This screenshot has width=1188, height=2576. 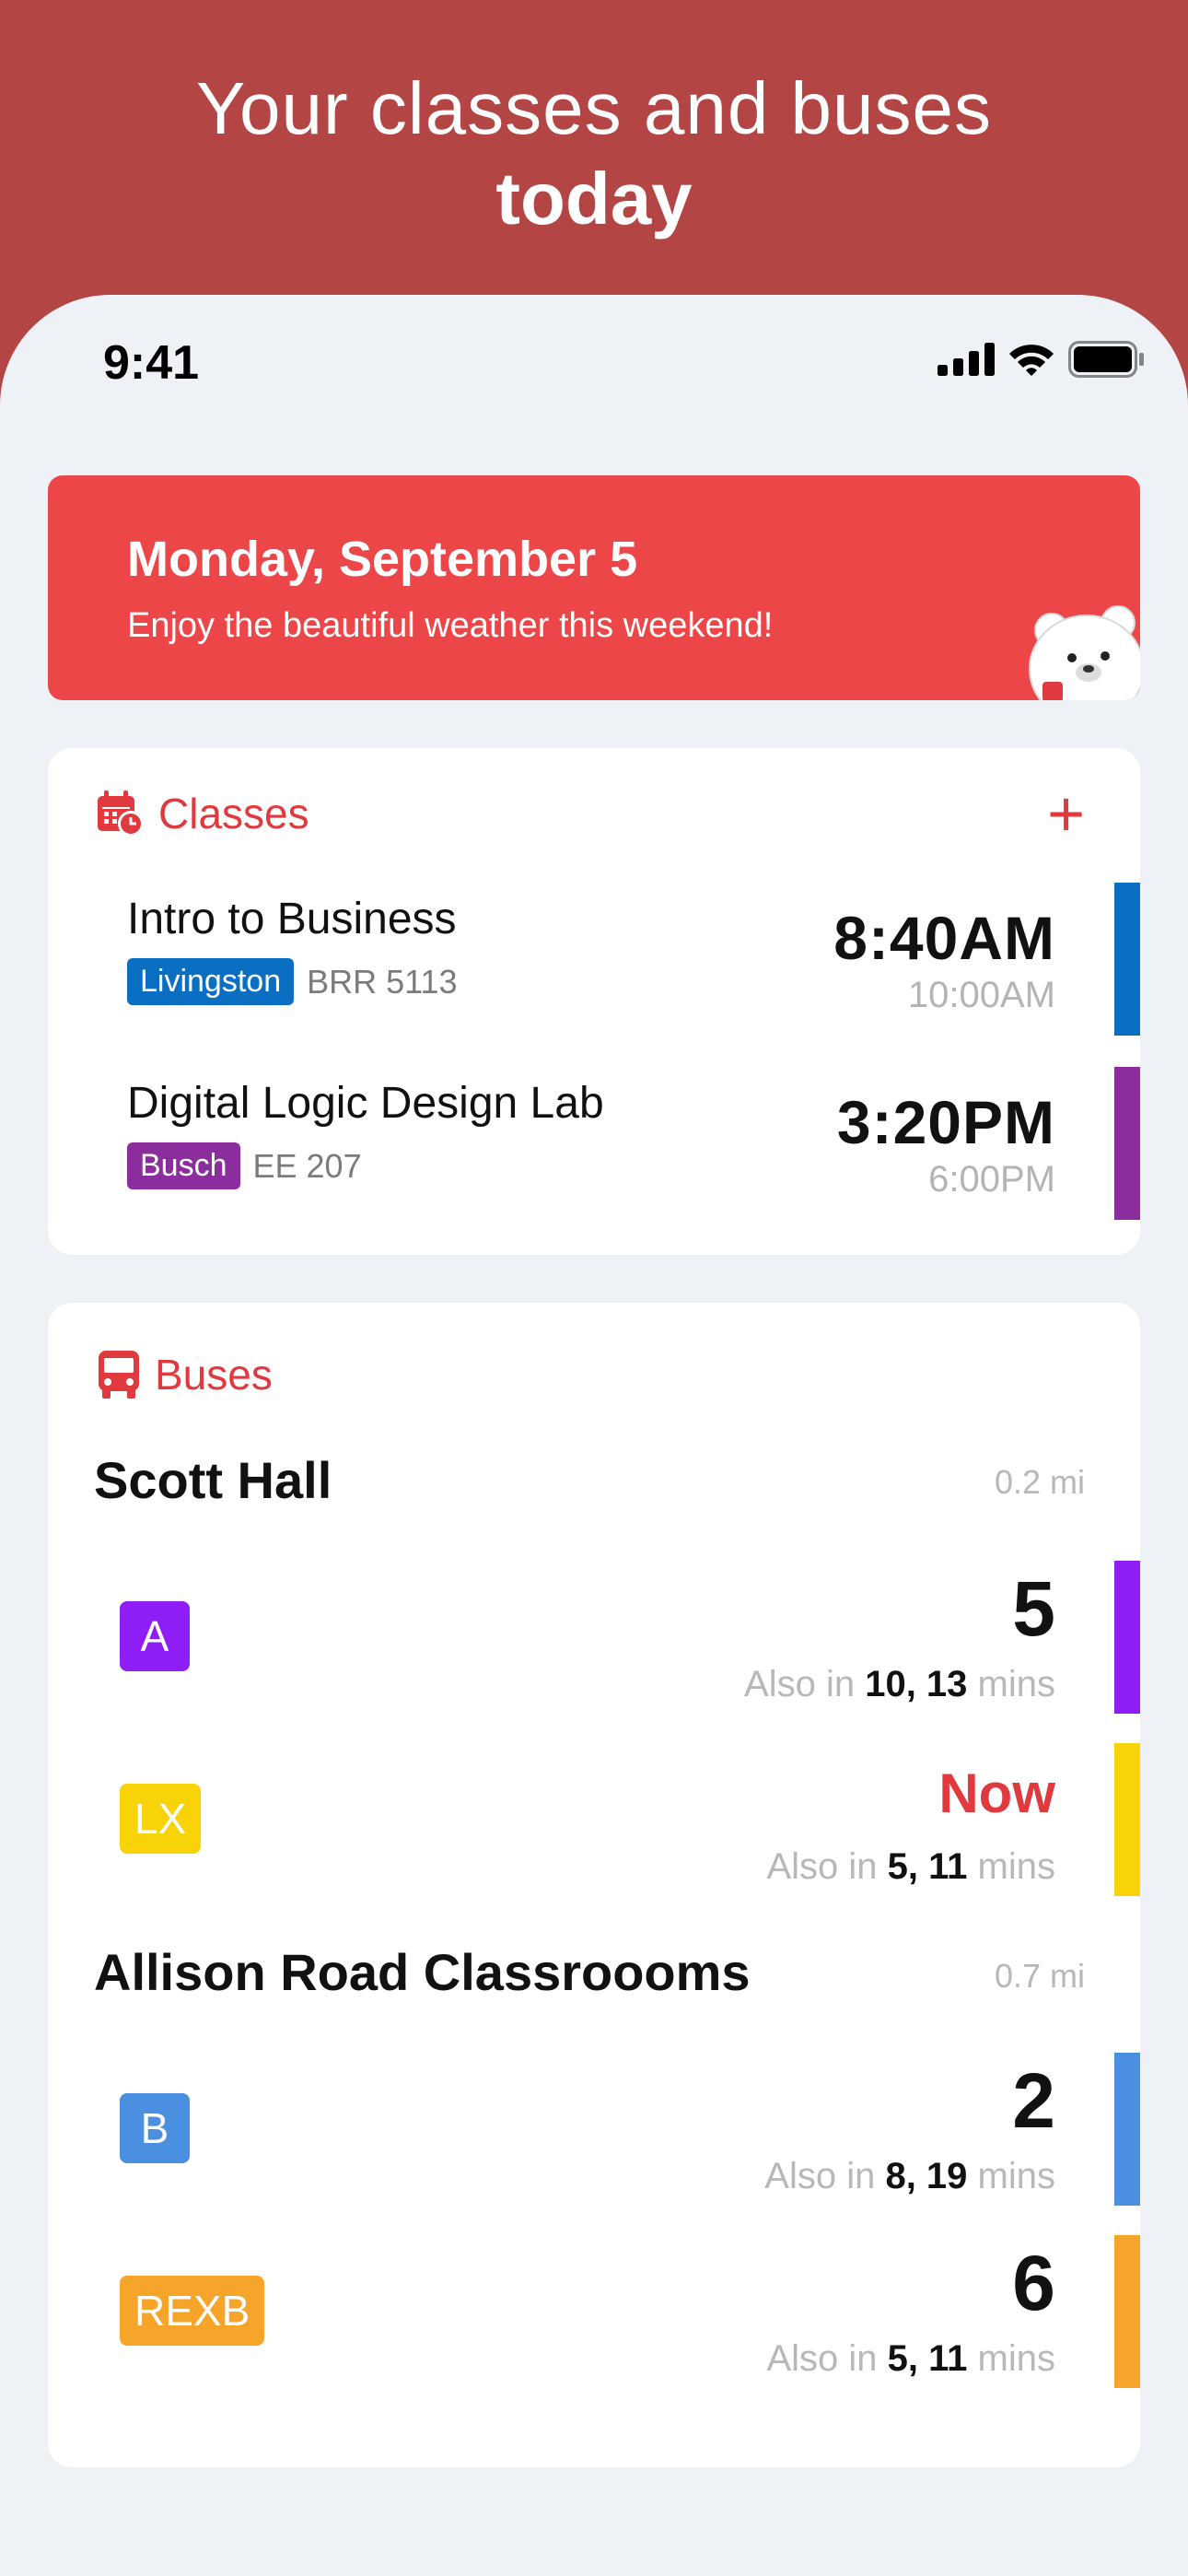 What do you see at coordinates (161, 1819) in the screenshot?
I see `route-badge: LX` at bounding box center [161, 1819].